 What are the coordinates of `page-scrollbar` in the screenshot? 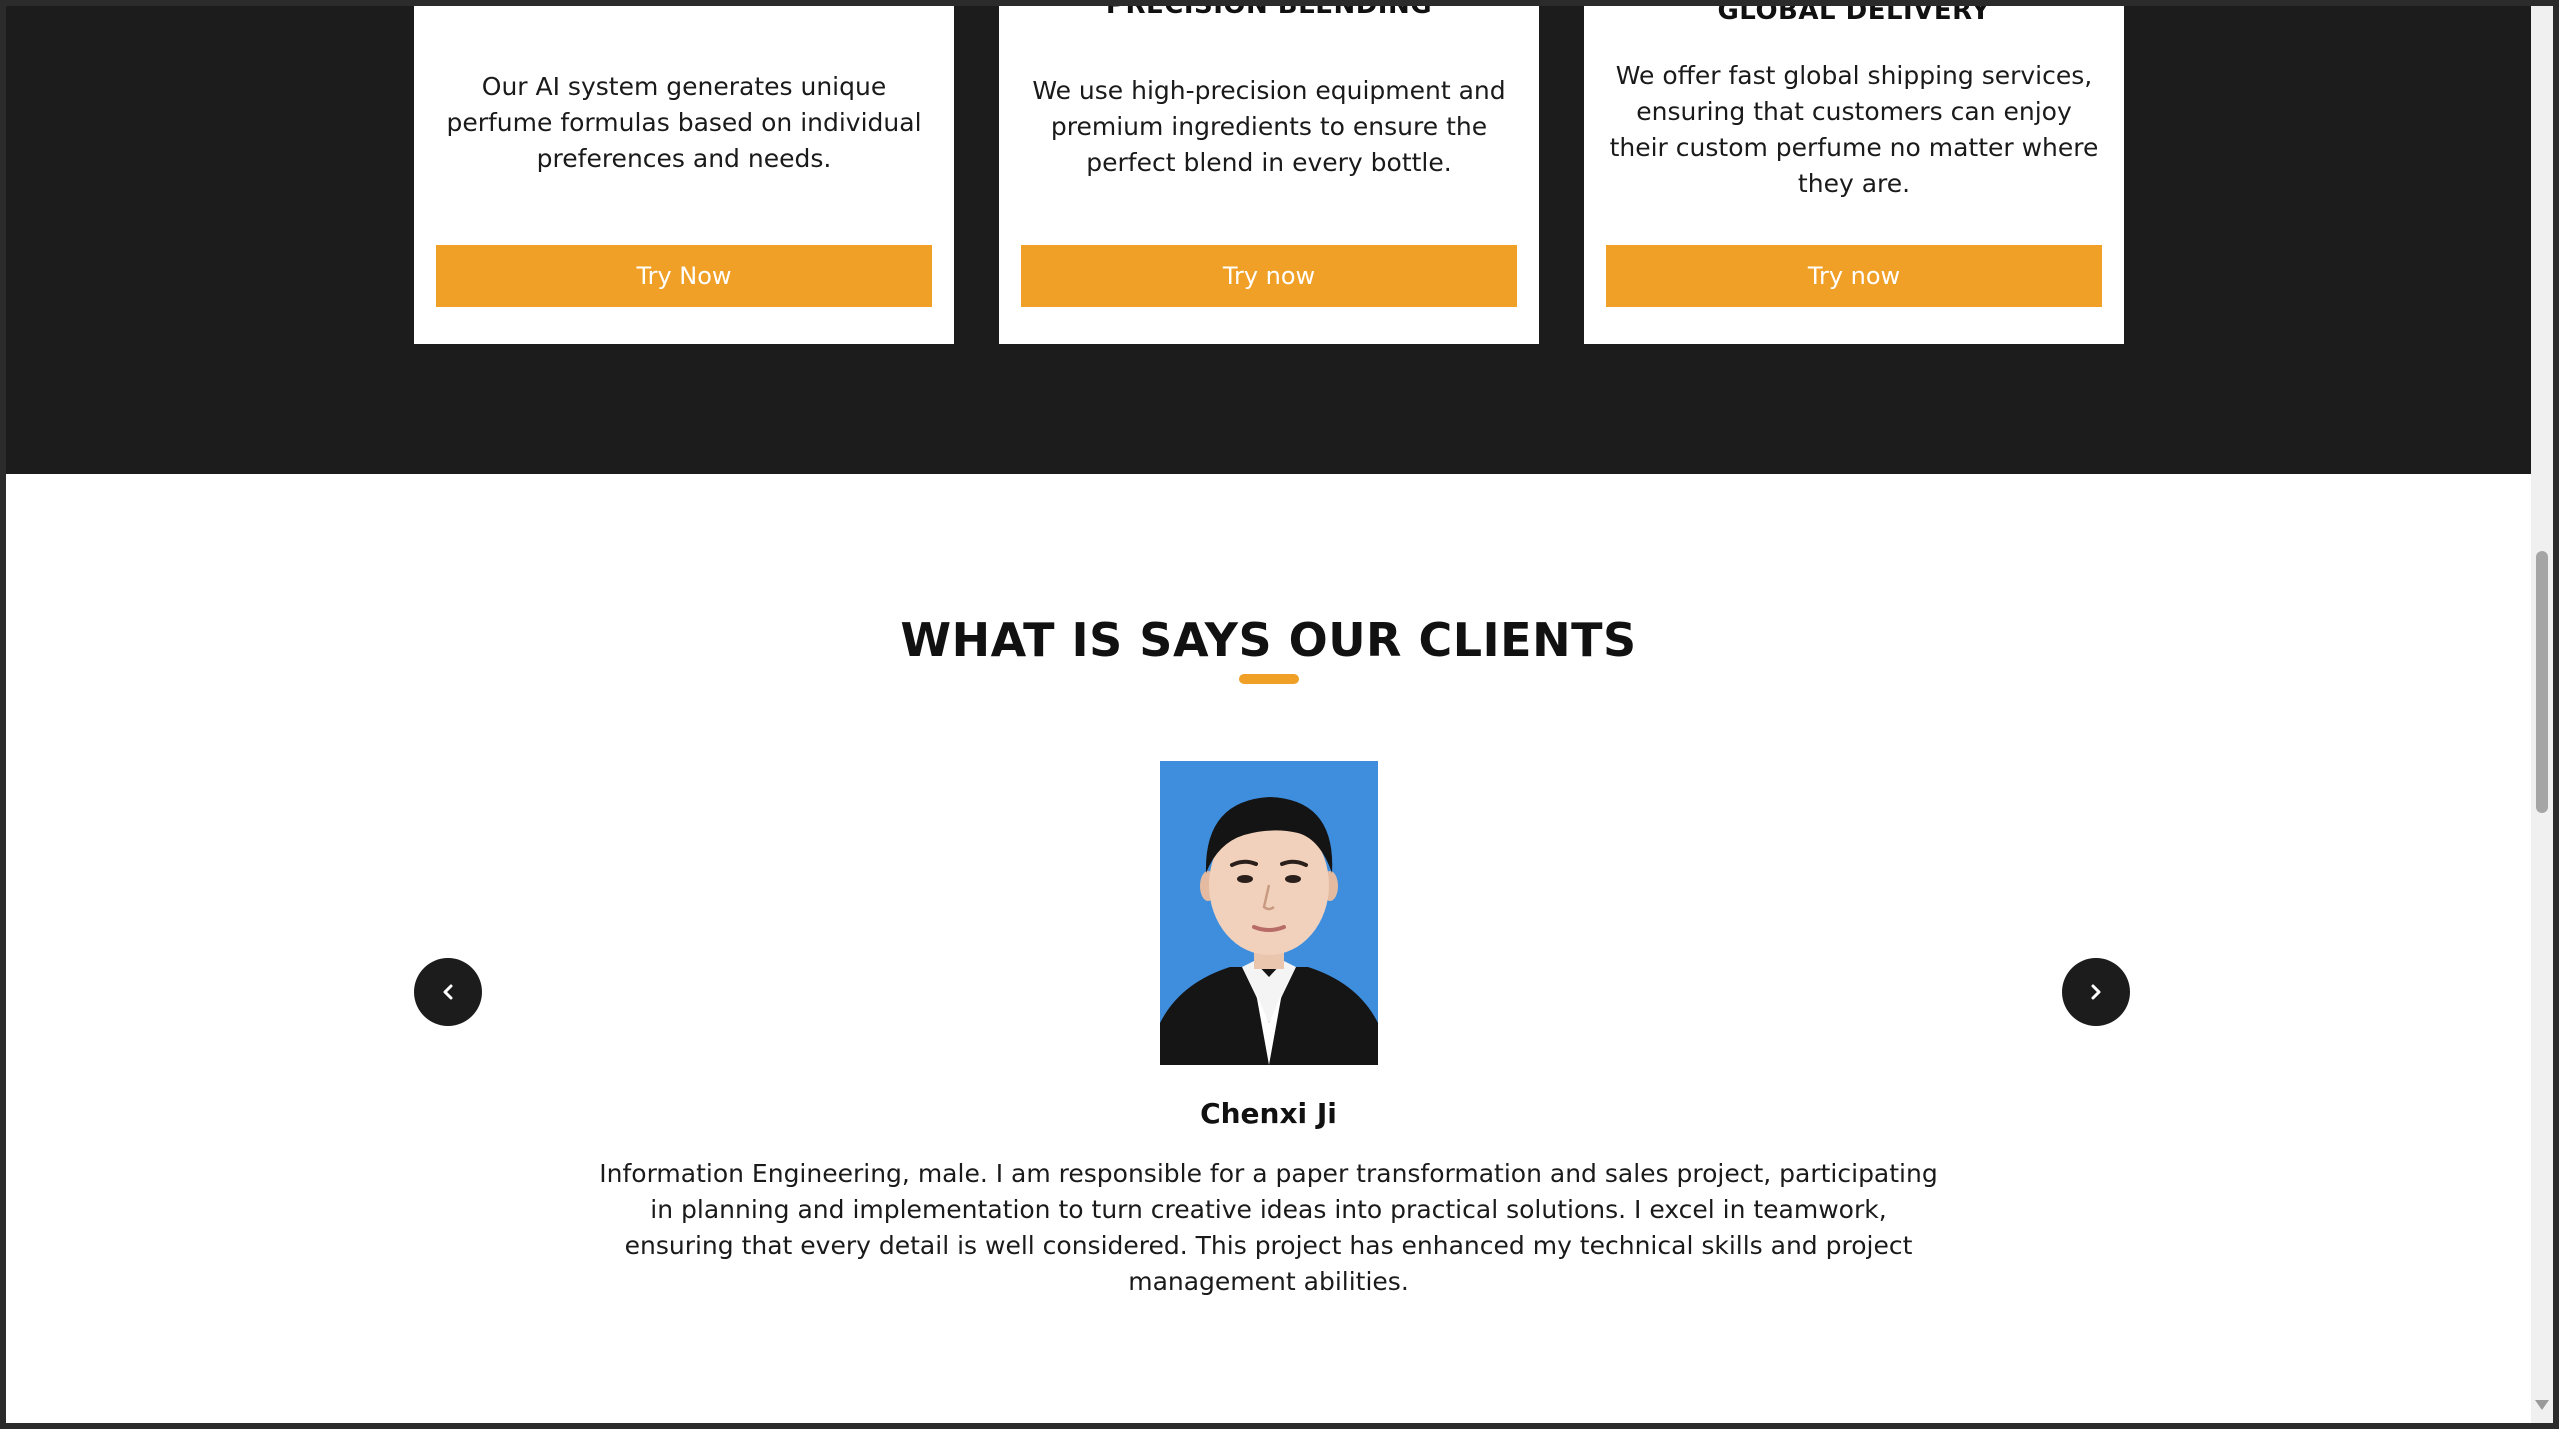 It's located at (2542, 714).